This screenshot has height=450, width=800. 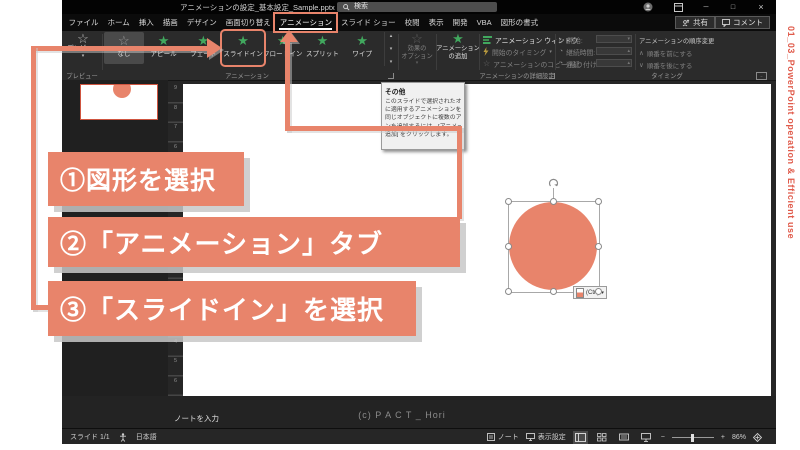 I want to click on group-label-advanced-animation: アニメーションの詳細設定, so click(x=517, y=76).